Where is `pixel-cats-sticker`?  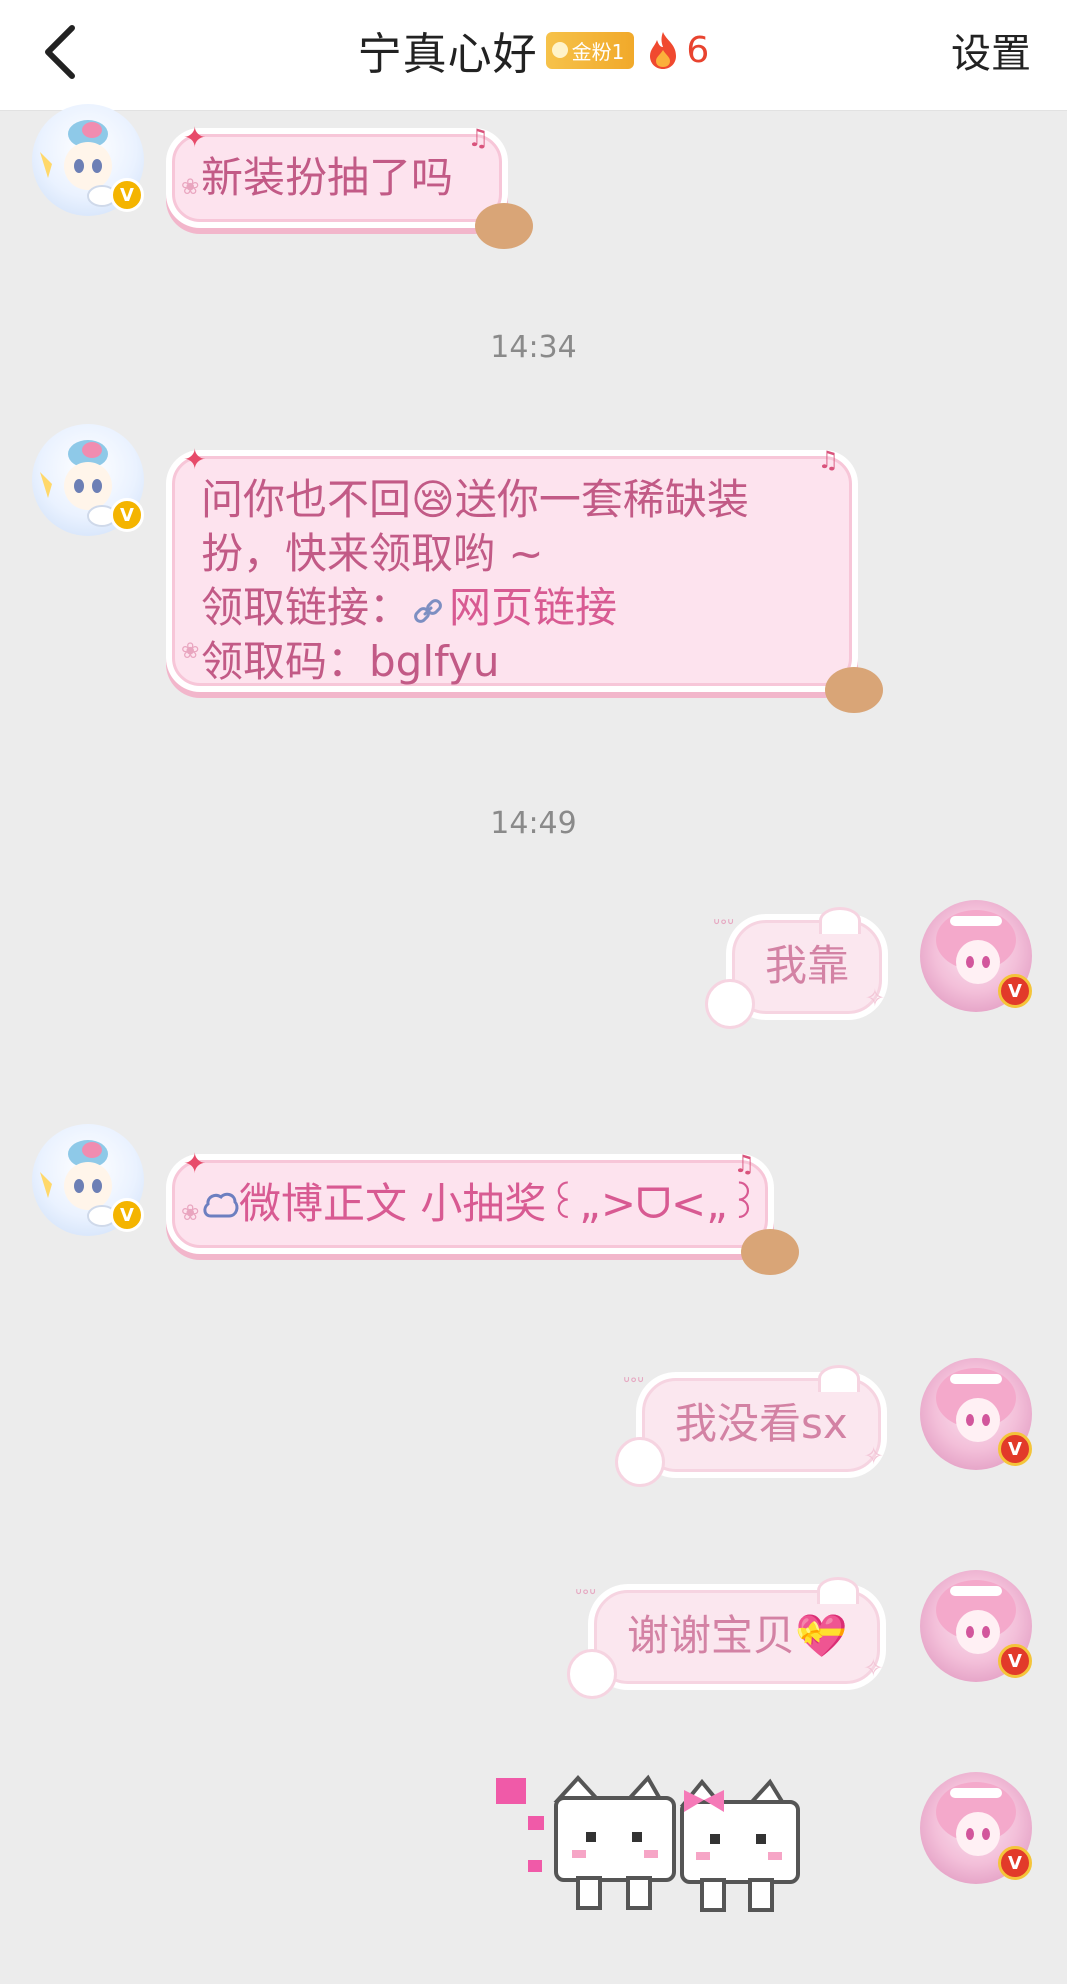
pixel-cats-sticker is located at coordinates (683, 1850).